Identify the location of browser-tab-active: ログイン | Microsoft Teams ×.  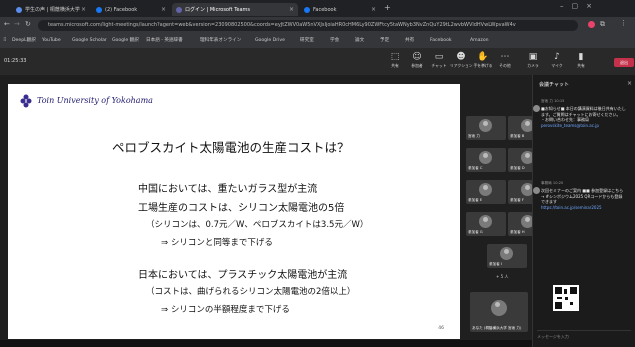
(235, 9).